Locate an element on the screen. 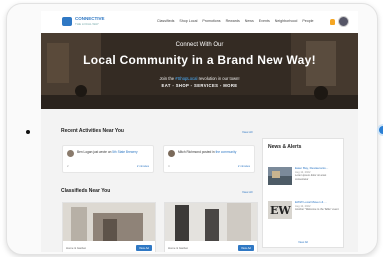  nav-rewards: Rewards is located at coordinates (233, 21).